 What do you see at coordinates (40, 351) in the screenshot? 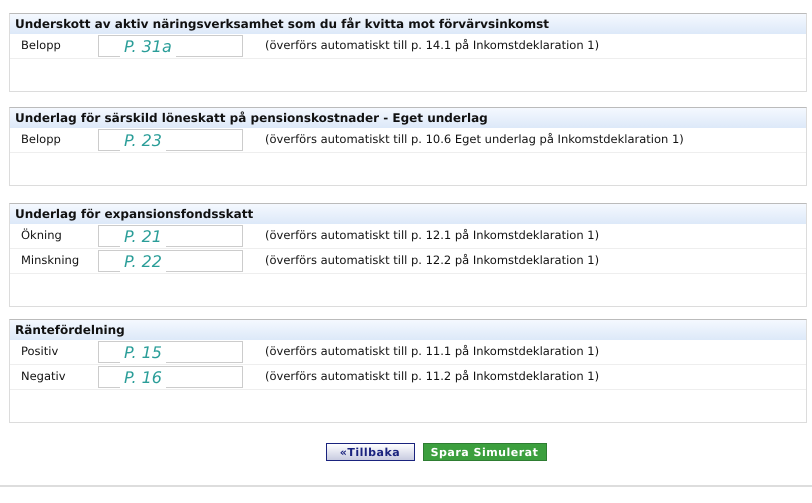
I see `field-label: Positiv` at bounding box center [40, 351].